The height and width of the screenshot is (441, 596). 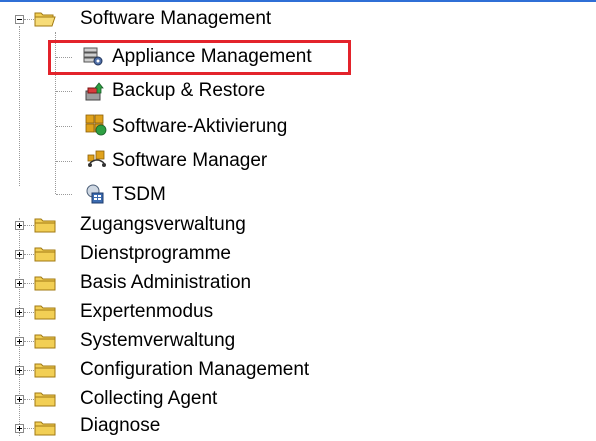 What do you see at coordinates (19, 19) in the screenshot?
I see `collapse-toggle` at bounding box center [19, 19].